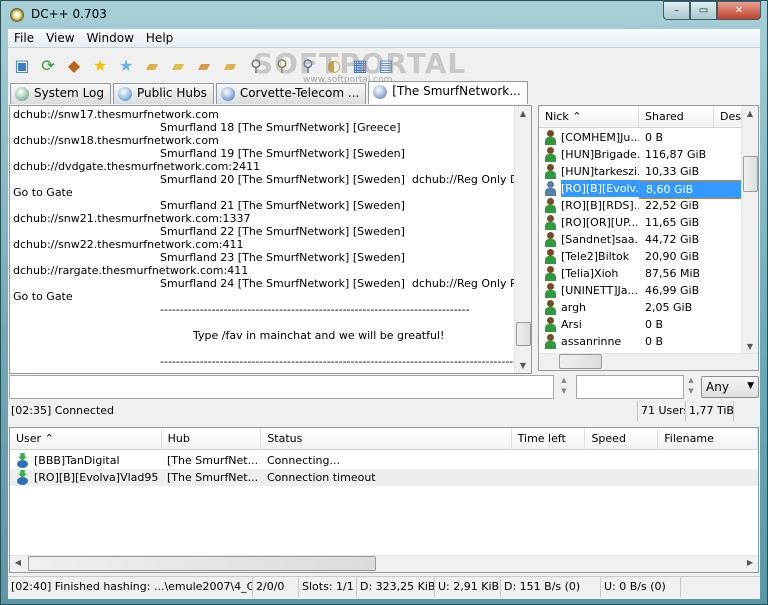  What do you see at coordinates (676, 10) in the screenshot?
I see `minimize-button: –` at bounding box center [676, 10].